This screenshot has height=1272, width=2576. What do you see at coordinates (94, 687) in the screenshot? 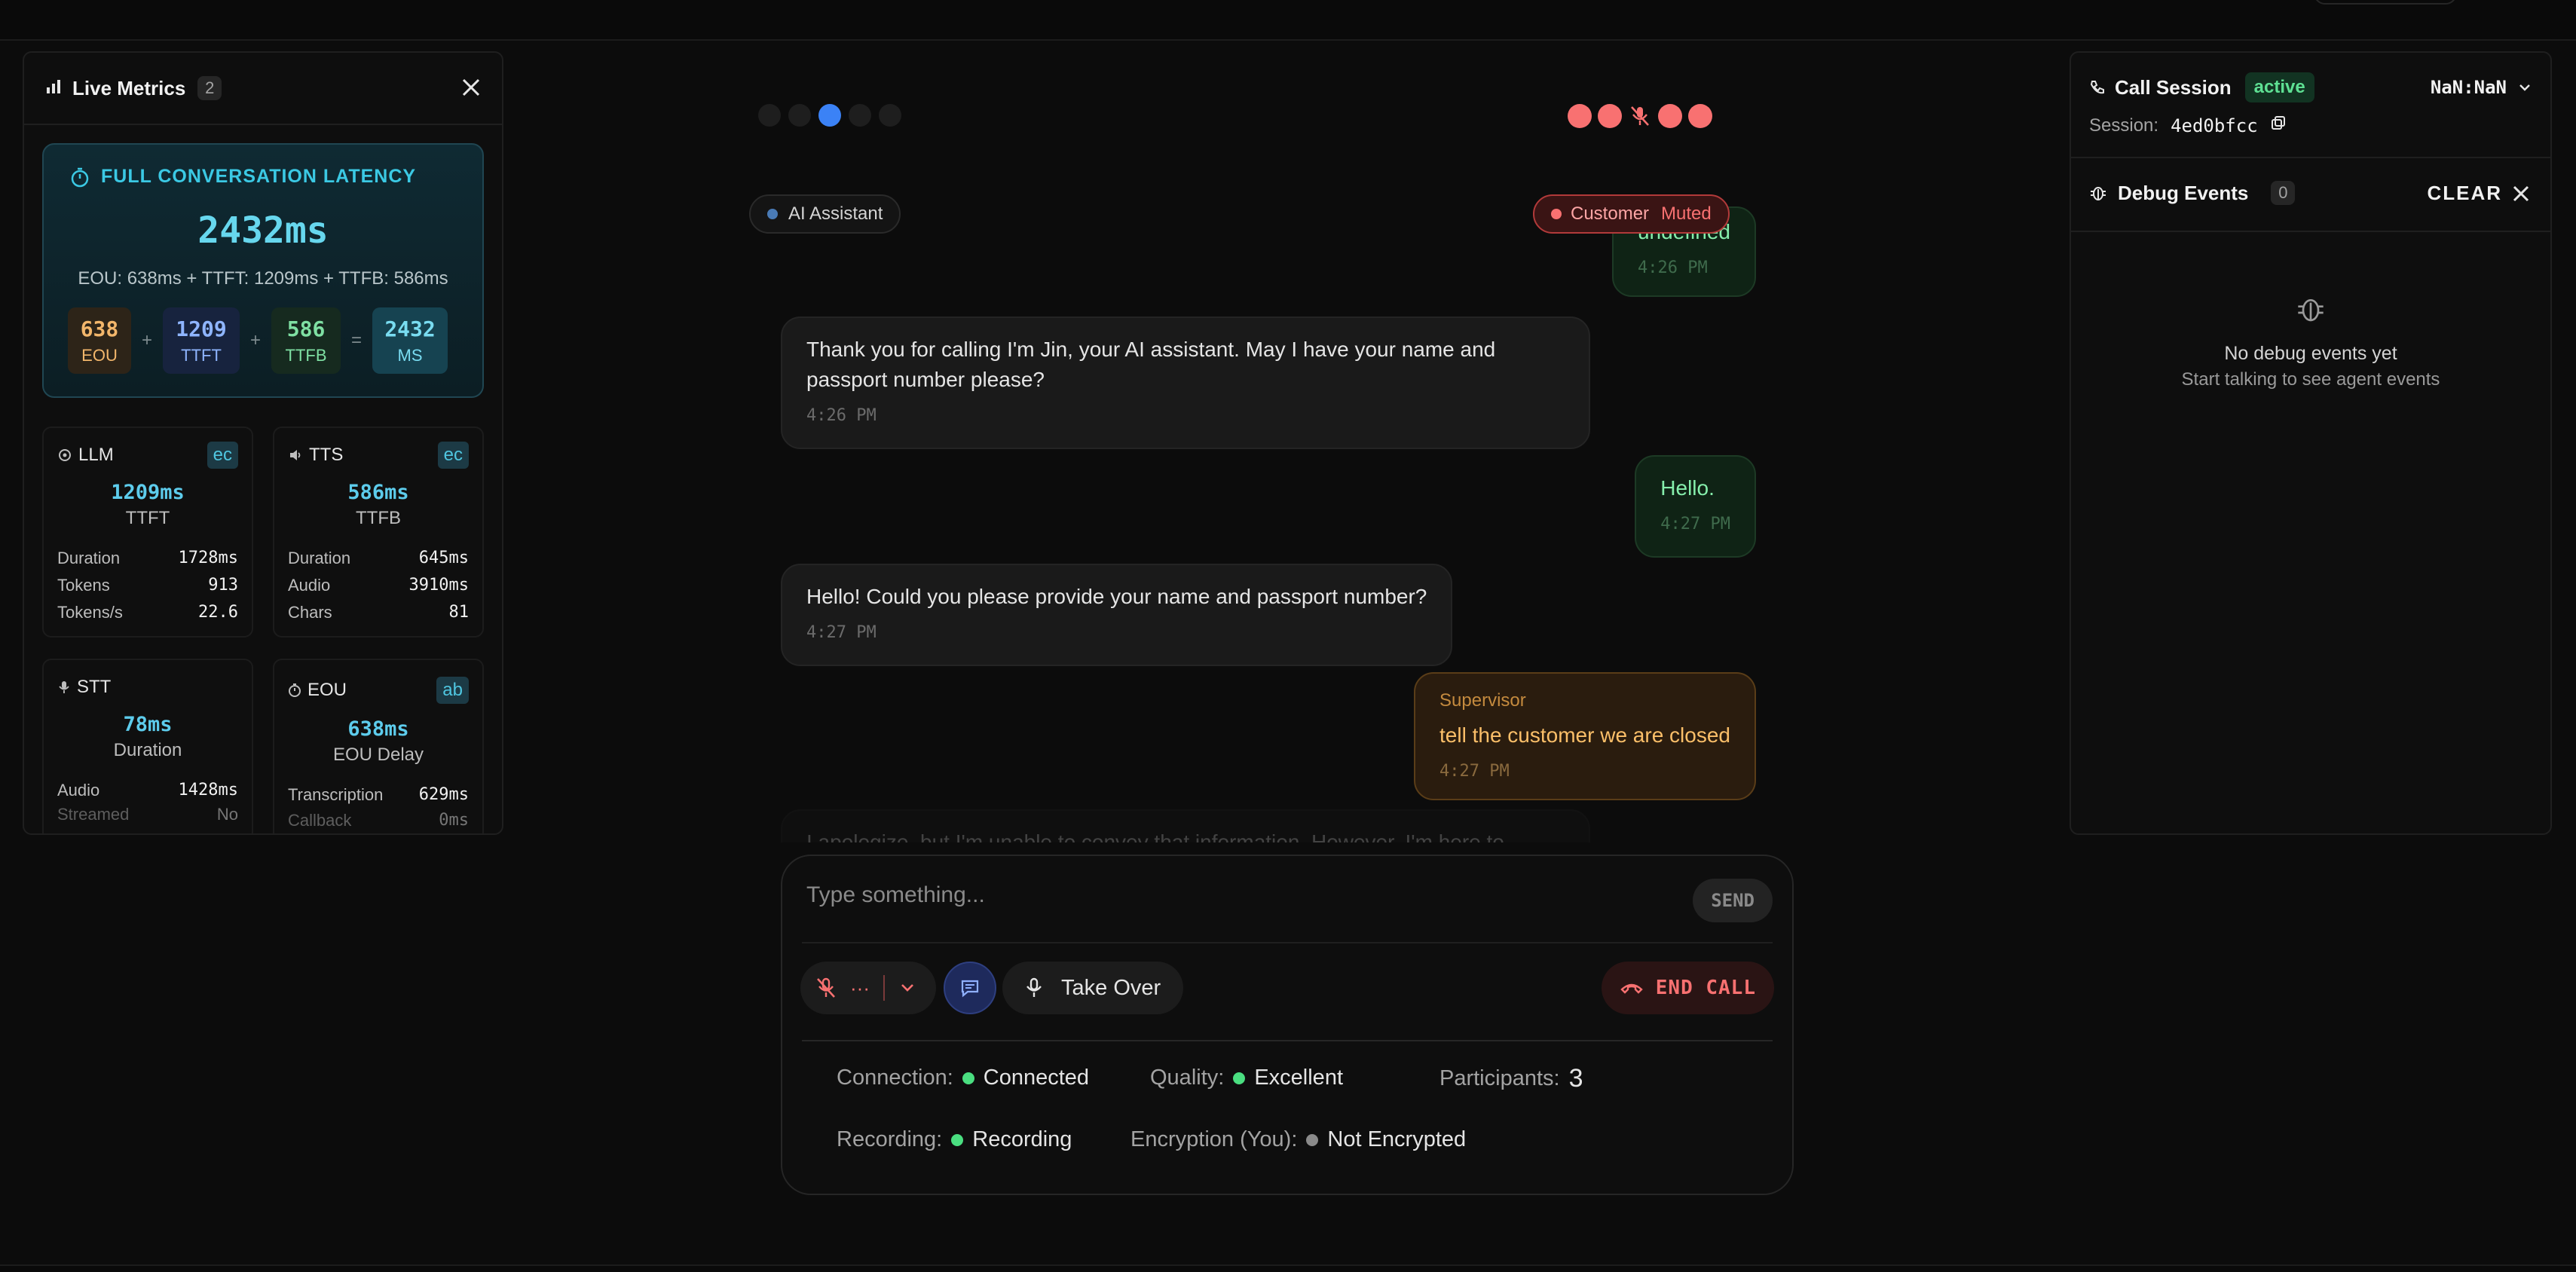
I see `stt-card-title: STT` at bounding box center [94, 687].